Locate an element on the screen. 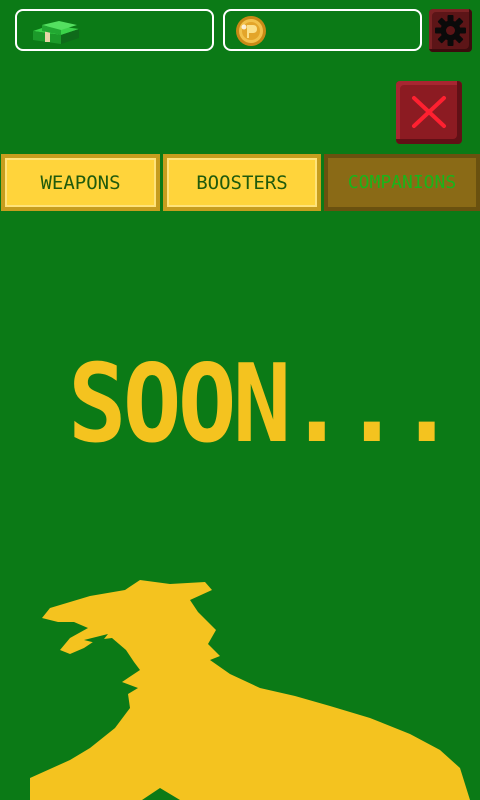  cash-stack-icon is located at coordinates (56, 32).